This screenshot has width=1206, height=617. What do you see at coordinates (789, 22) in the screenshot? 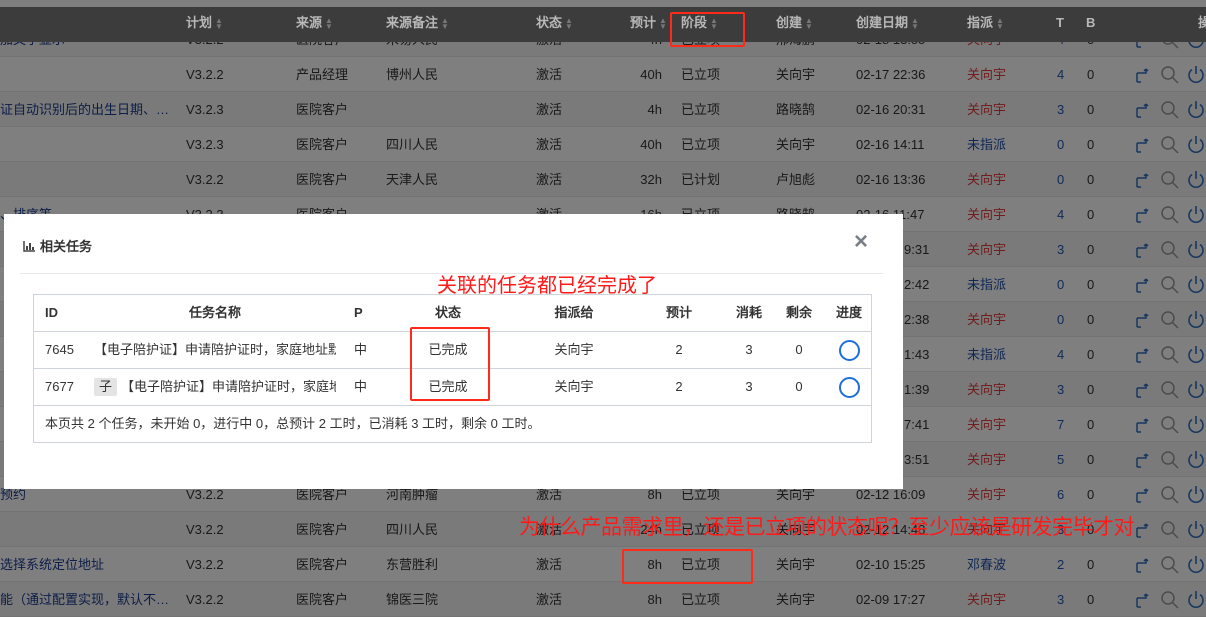
I see `col-label: 创建` at bounding box center [789, 22].